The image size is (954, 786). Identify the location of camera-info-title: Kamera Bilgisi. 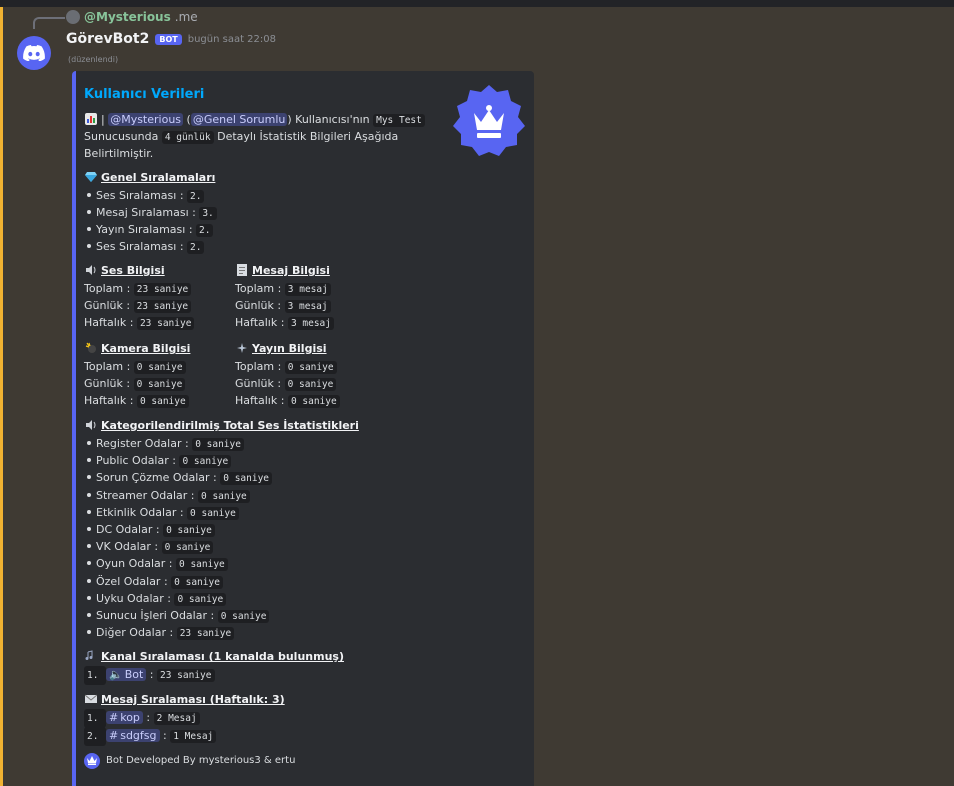
(146, 348).